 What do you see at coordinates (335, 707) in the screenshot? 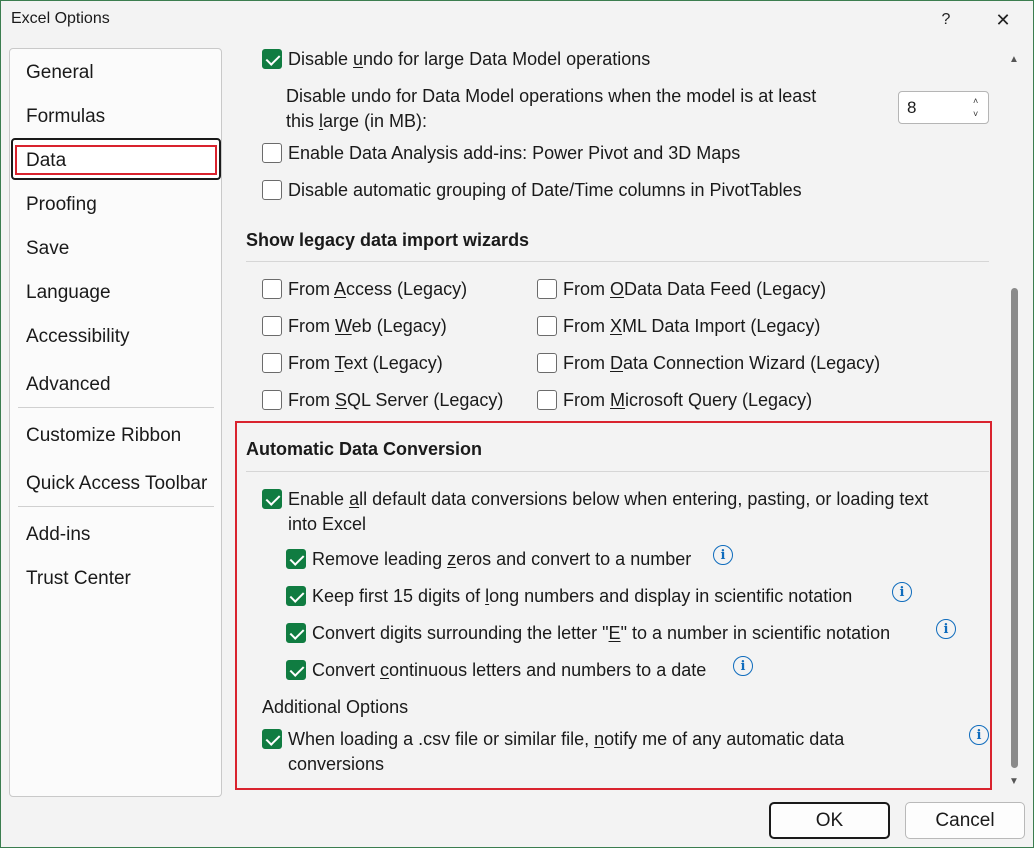
I see `additional-options-heading: Additional Options` at bounding box center [335, 707].